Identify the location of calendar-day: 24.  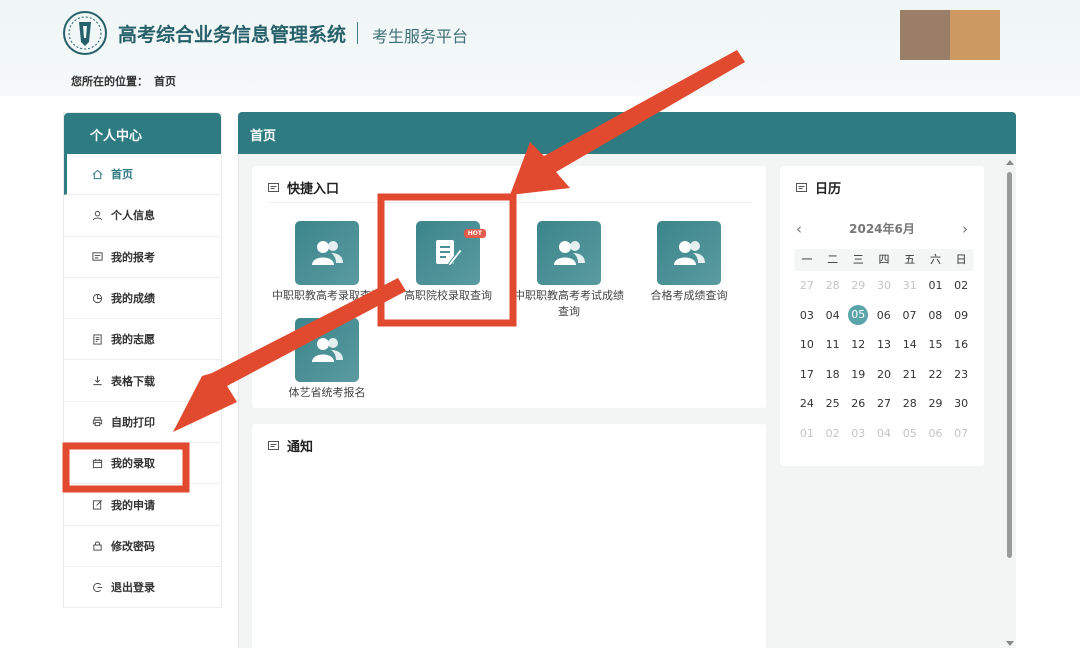
(807, 403).